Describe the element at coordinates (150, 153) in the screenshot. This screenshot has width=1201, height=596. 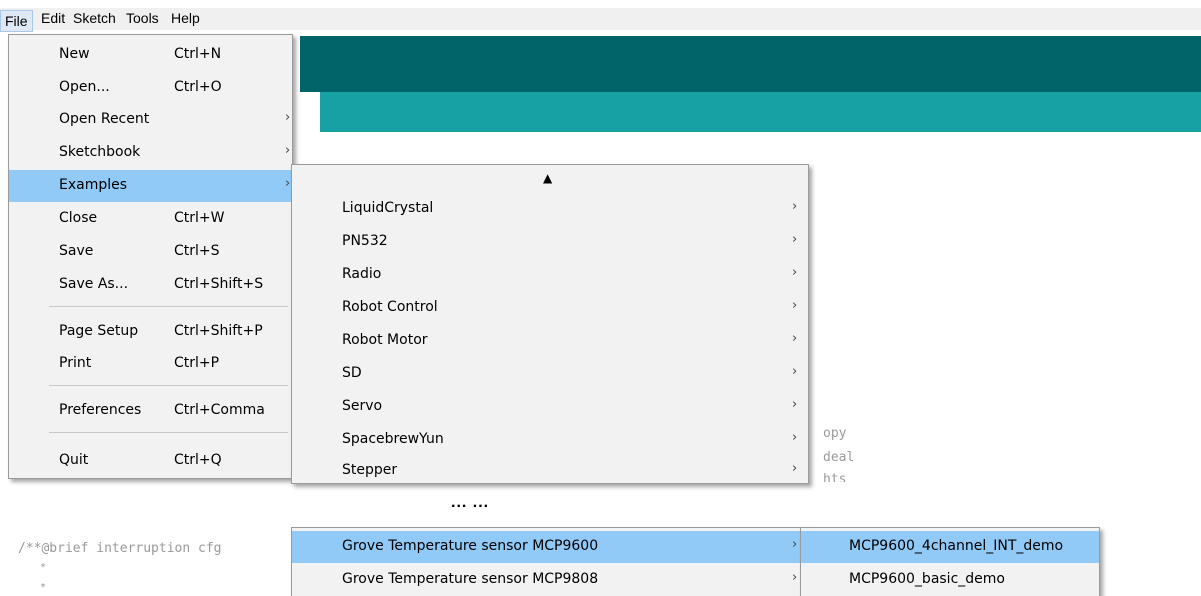
I see `file-menu-sketchbook: Sketchbook ›` at that location.